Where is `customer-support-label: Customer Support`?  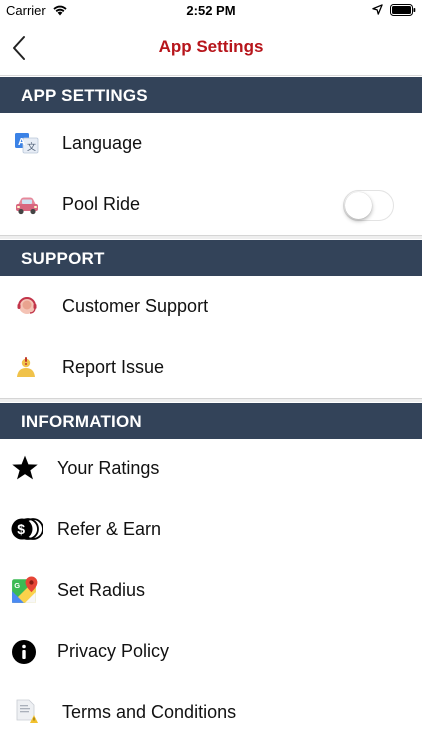 customer-support-label: Customer Support is located at coordinates (135, 306).